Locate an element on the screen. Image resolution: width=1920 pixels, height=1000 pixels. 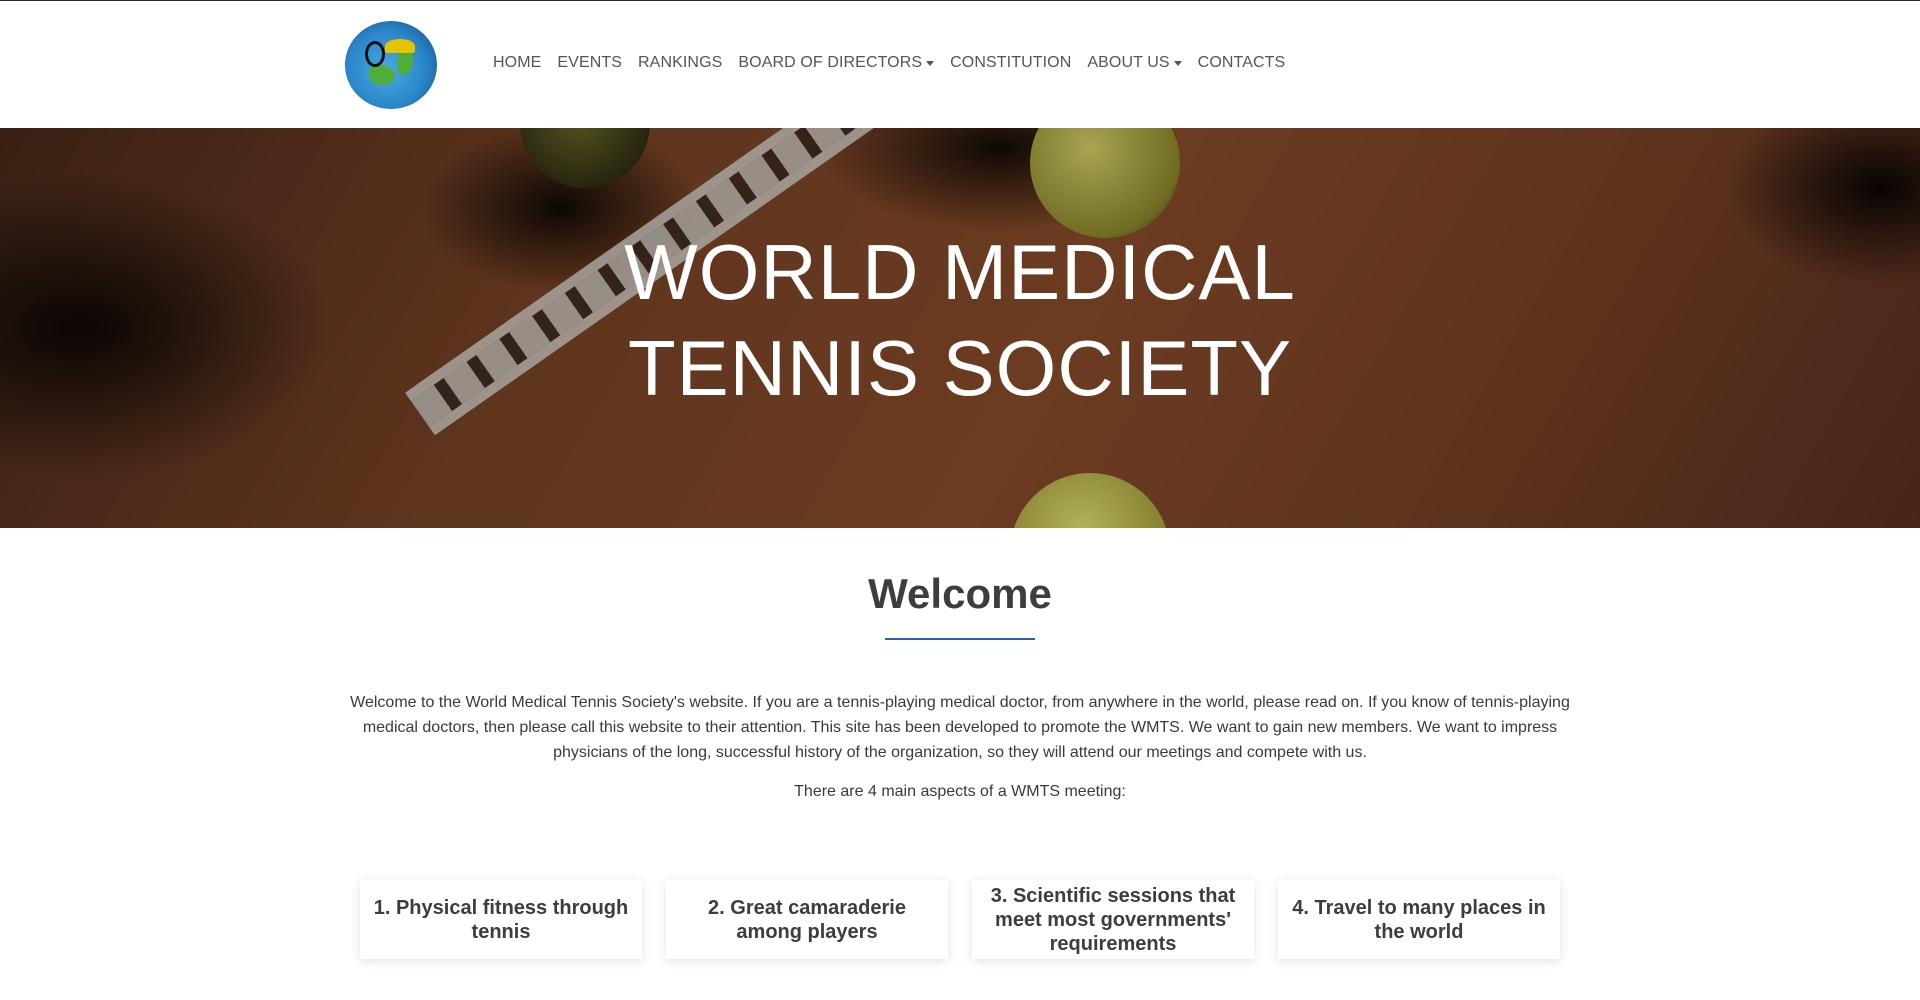
aspect-card: 1. Physical fitness through tennis is located at coordinates (501, 919).